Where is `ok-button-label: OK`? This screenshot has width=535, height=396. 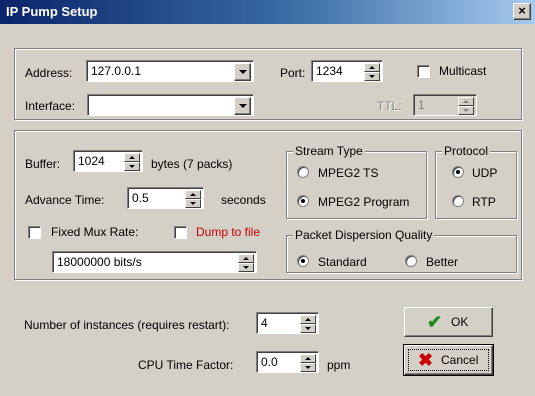
ok-button-label: OK is located at coordinates (460, 322).